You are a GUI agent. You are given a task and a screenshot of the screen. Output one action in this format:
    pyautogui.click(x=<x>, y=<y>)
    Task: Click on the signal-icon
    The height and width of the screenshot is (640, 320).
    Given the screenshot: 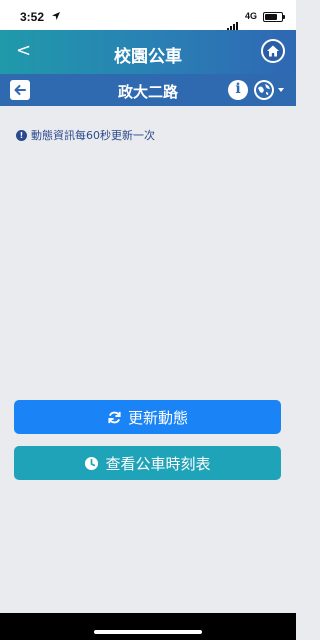 What is the action you would take?
    pyautogui.click(x=233, y=21)
    